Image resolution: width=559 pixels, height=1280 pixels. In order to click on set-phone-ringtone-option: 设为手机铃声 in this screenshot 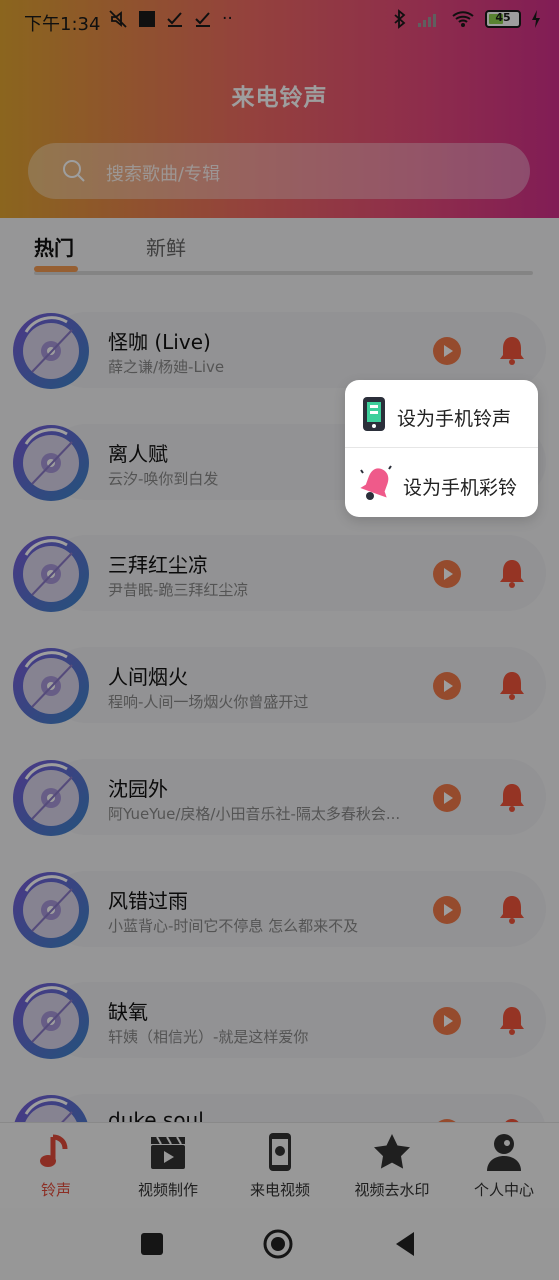, I will do `click(441, 414)`.